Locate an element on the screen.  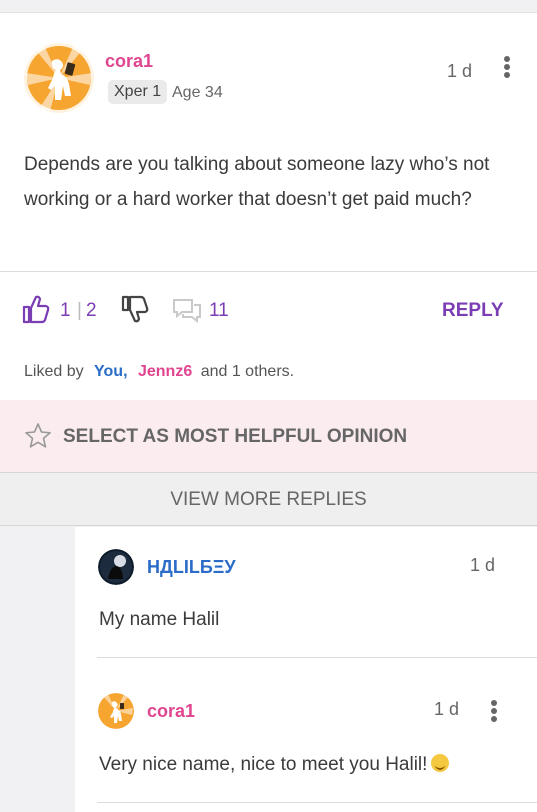
liked-by-line: Liked by You, Jennz6 and 1 others. is located at coordinates (159, 372).